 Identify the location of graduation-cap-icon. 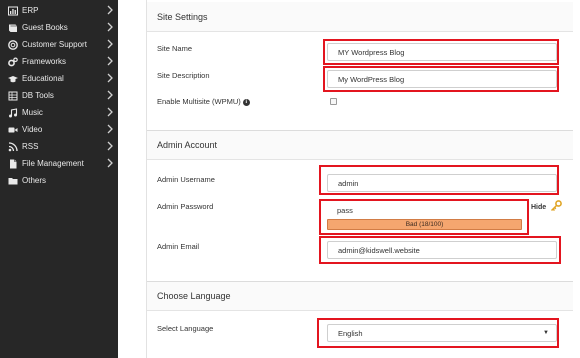
(13, 79).